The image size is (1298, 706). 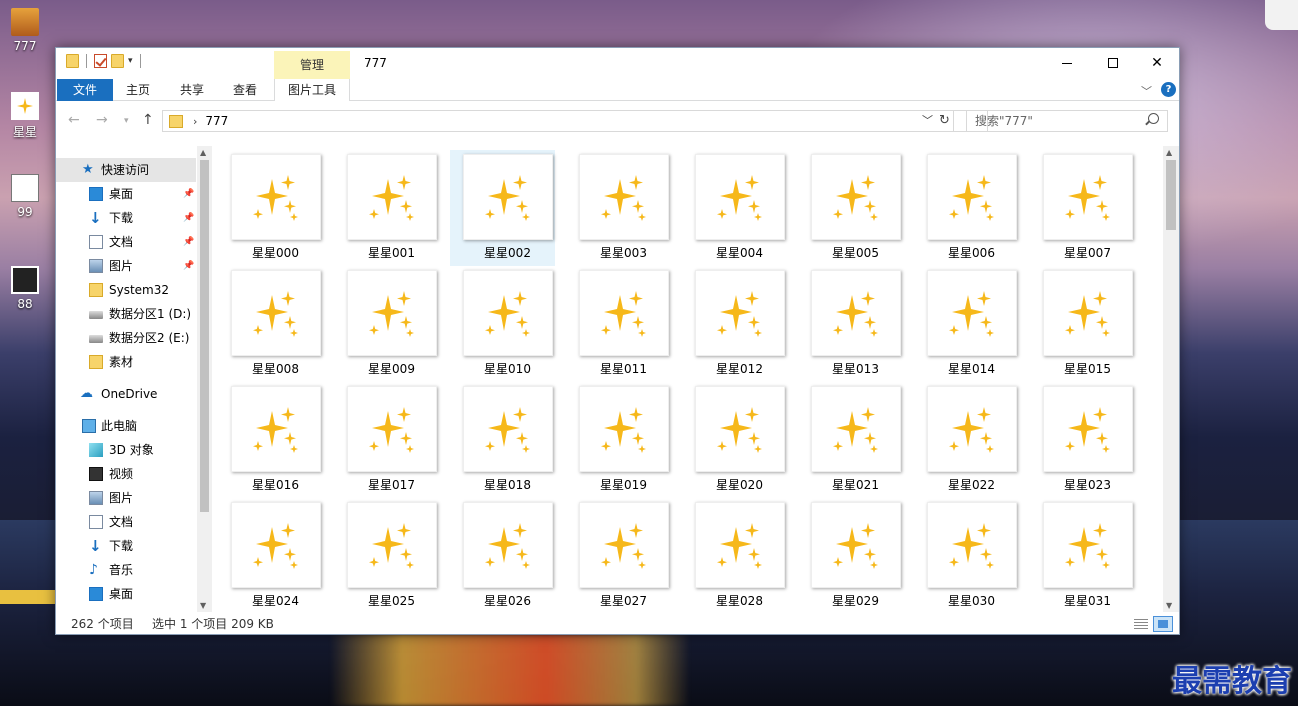 What do you see at coordinates (966, 324) in the screenshot?
I see `file-item: 星星014` at bounding box center [966, 324].